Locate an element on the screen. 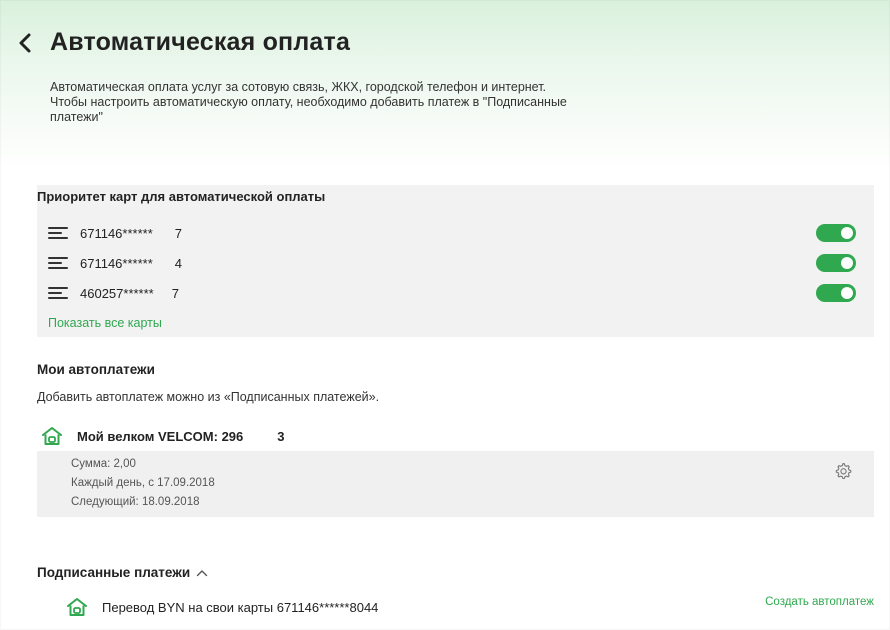  page-title: Автоматическая оплата is located at coordinates (200, 42).